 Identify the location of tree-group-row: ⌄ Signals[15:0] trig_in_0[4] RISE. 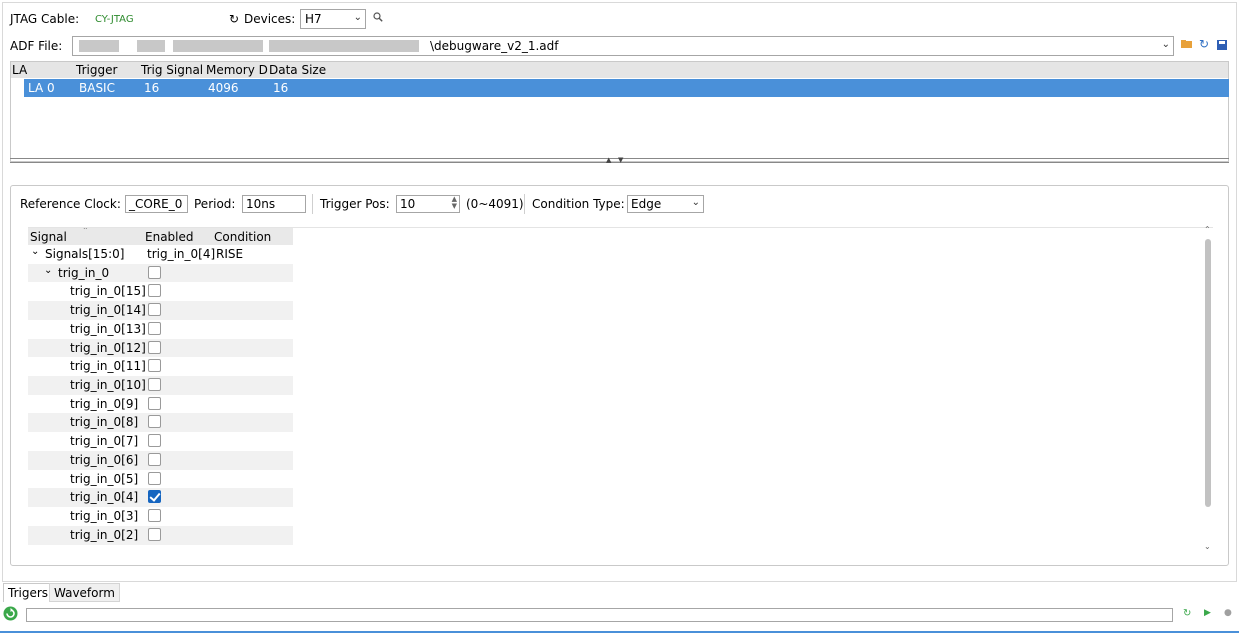
(160, 254).